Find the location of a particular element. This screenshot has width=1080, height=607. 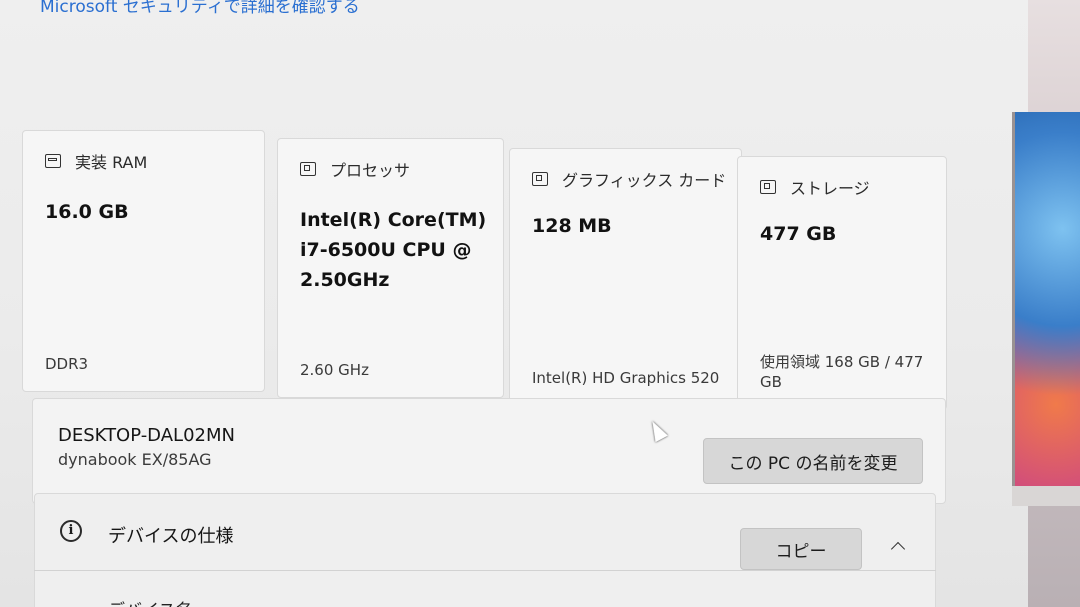

desktop-wallpaper is located at coordinates (1046, 307).